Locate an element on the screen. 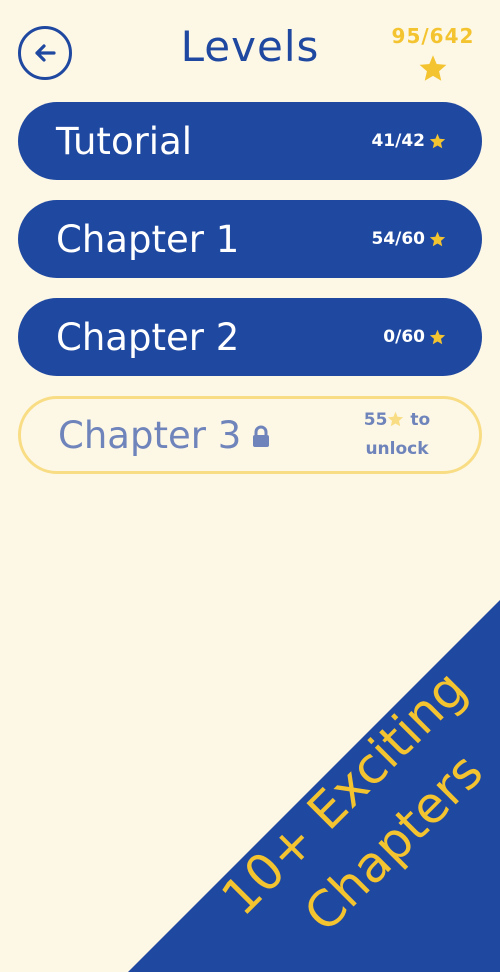 This screenshot has width=500, height=972. chapter-progress-value: 0/60 is located at coordinates (404, 337).